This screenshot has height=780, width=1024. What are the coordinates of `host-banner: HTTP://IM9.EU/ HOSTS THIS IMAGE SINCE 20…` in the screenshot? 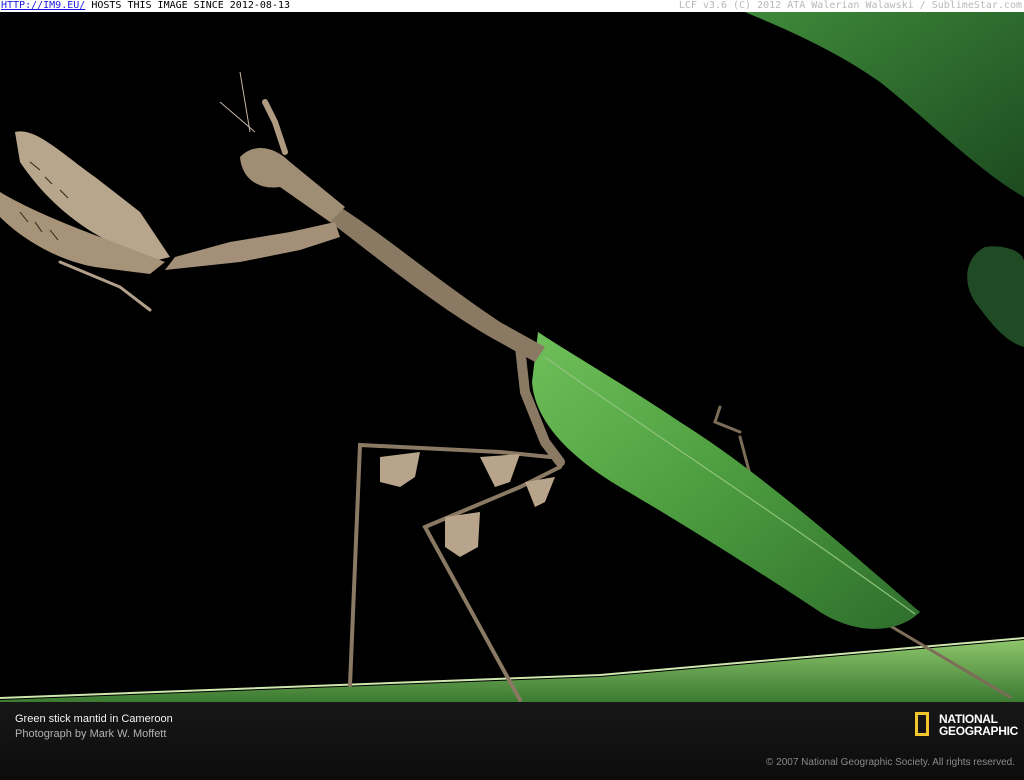 It's located at (512, 6).